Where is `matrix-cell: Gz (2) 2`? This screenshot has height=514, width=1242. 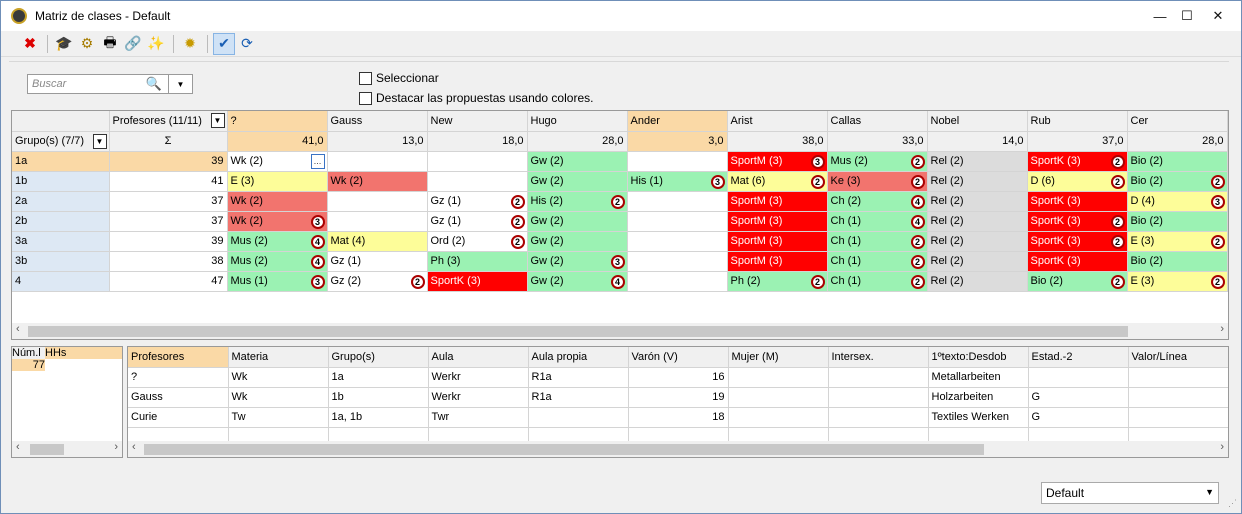
matrix-cell: Gz (2) 2 is located at coordinates (377, 281).